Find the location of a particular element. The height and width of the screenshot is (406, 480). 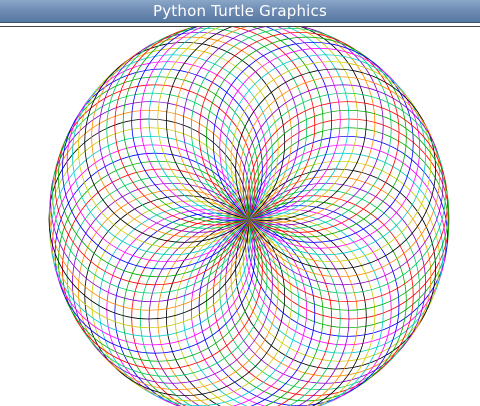

window-title: Python Turtle Graphics is located at coordinates (239, 11).